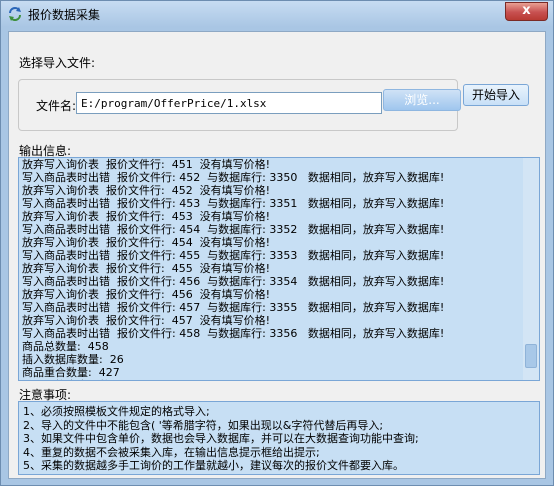 The height and width of the screenshot is (486, 554). I want to click on note-line: 3、如果文件中包含单价，数据也会导入数据库，并可以在大数据查询功能中查询;, so click(221, 438).